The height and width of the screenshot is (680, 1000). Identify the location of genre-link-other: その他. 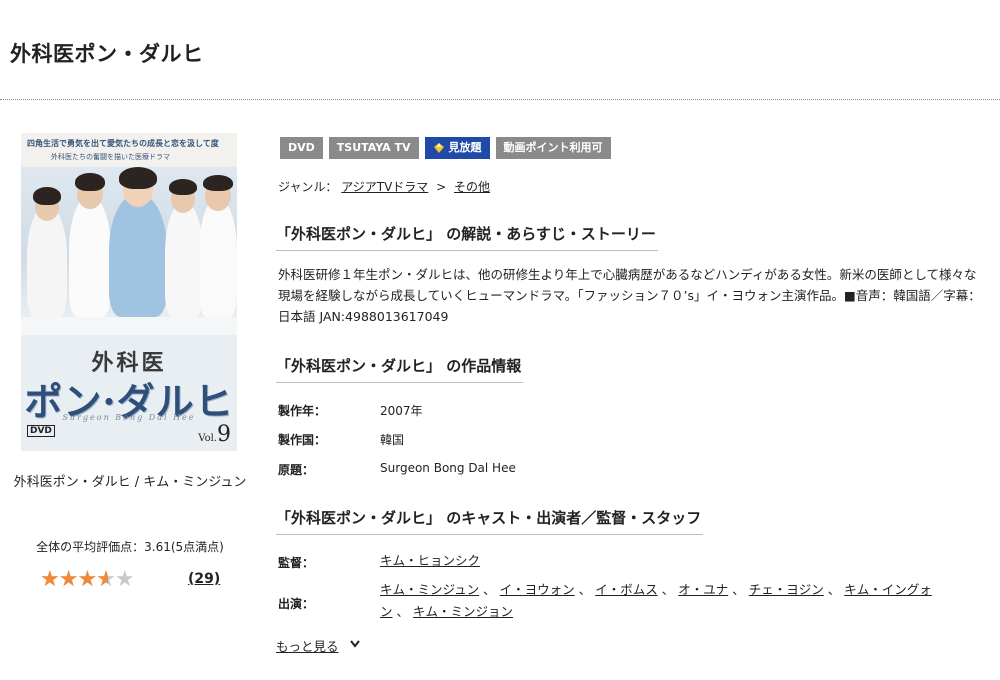
(472, 187).